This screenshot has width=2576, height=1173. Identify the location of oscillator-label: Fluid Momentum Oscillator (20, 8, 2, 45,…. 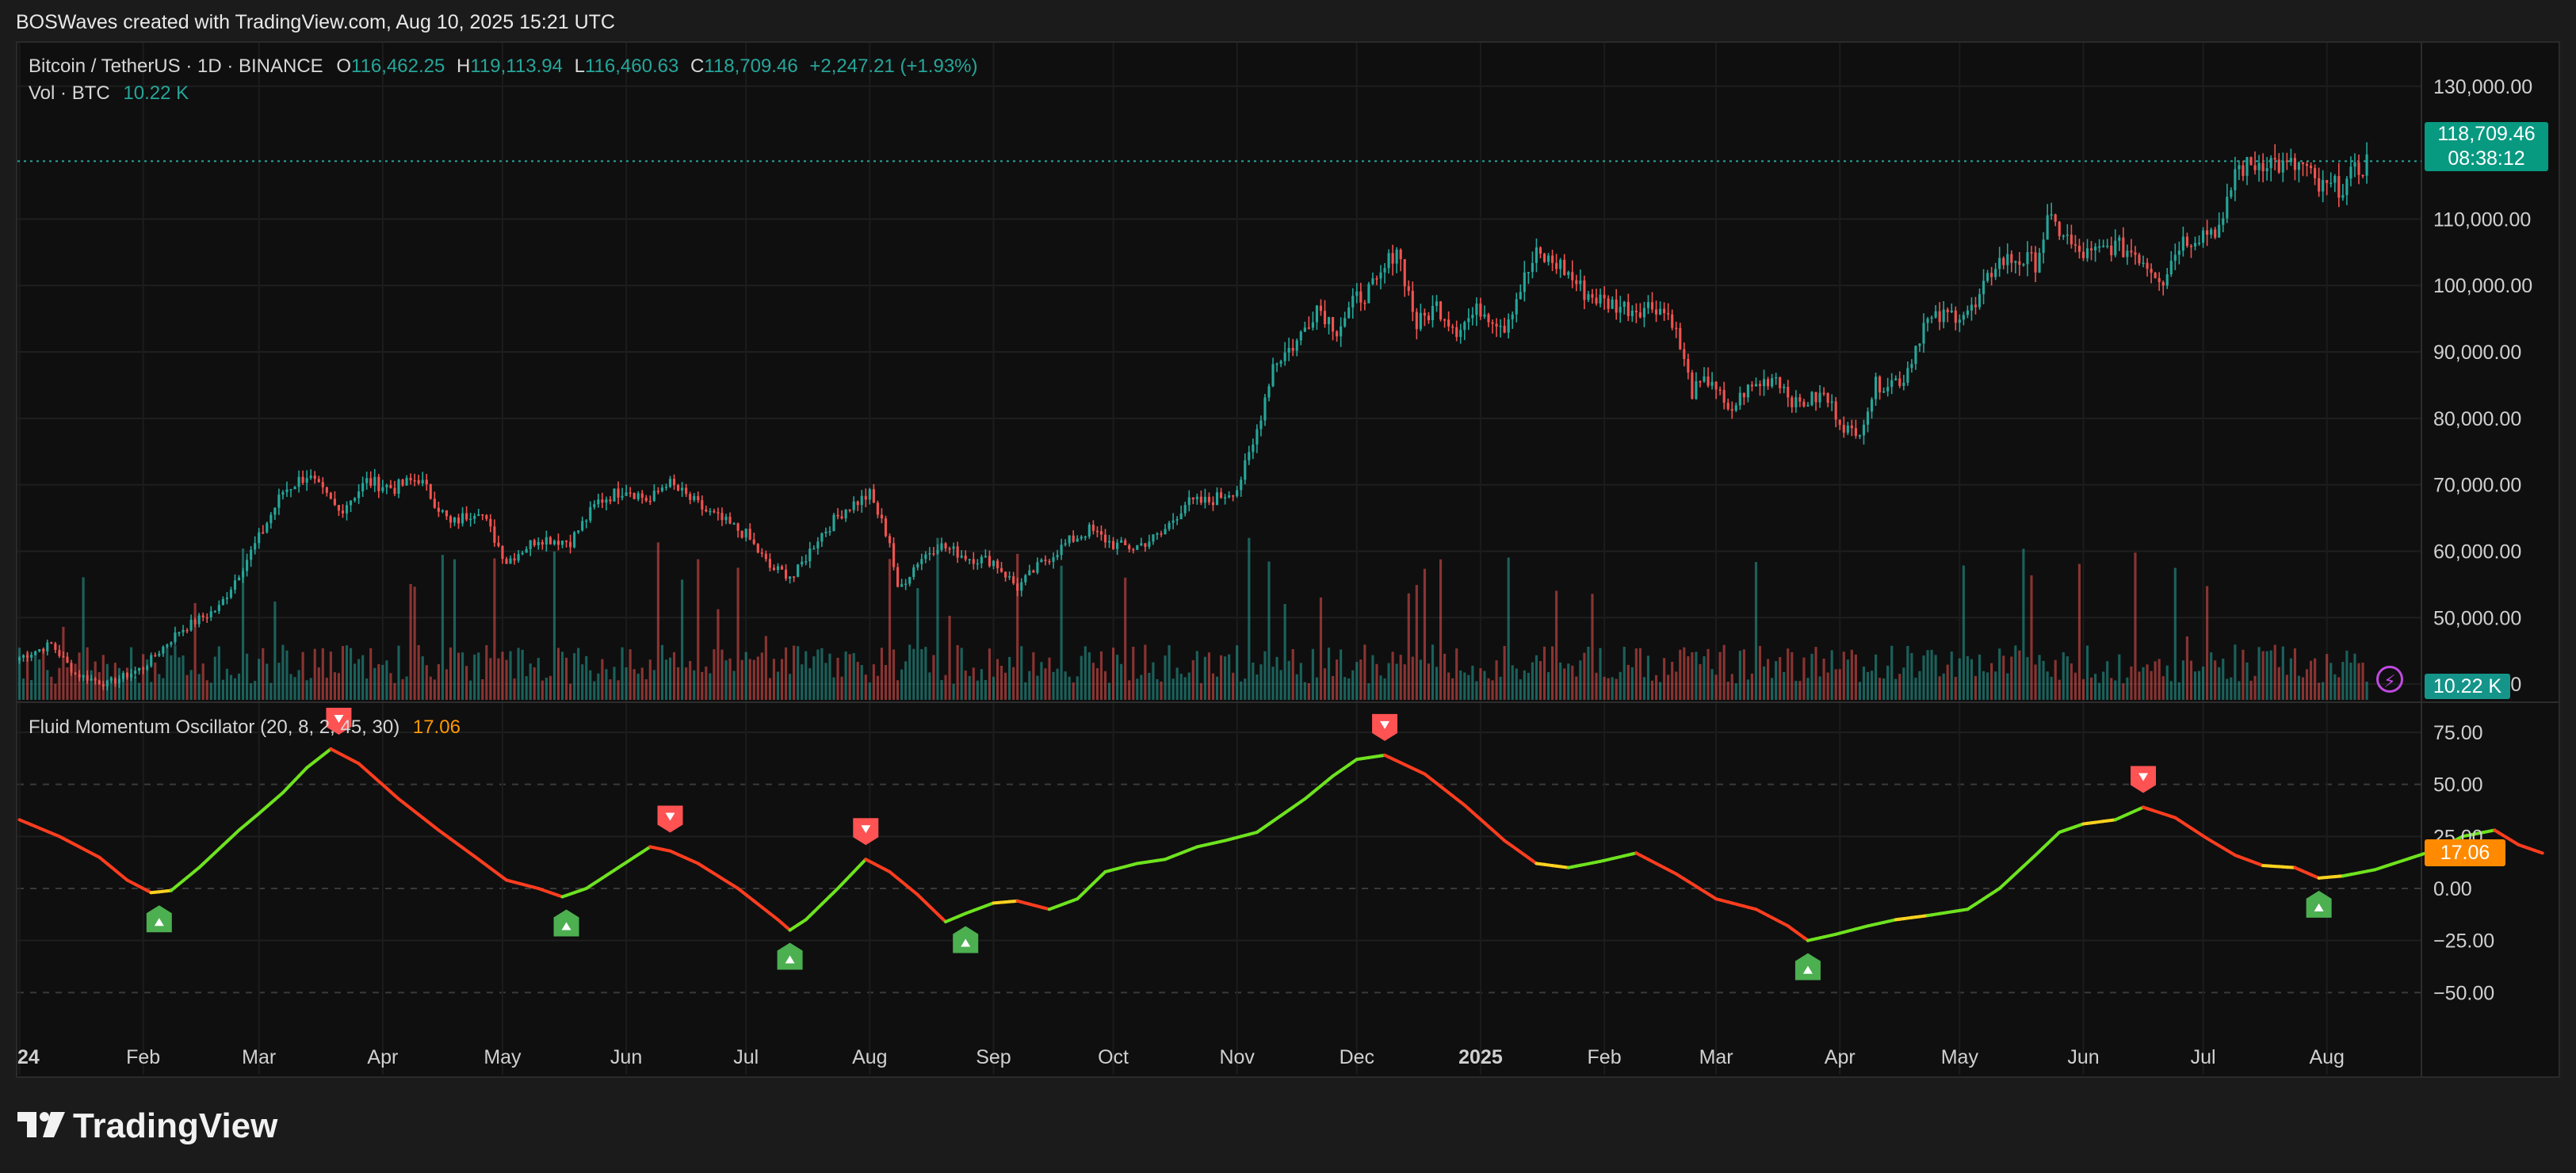
(214, 727).